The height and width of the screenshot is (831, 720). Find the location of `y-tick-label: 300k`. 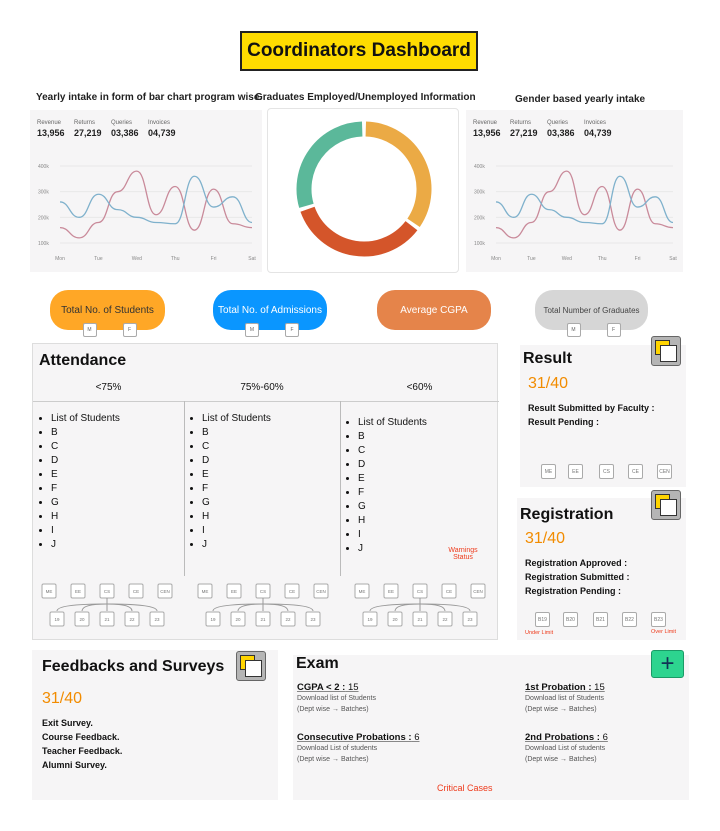

y-tick-label: 300k is located at coordinates (479, 193).